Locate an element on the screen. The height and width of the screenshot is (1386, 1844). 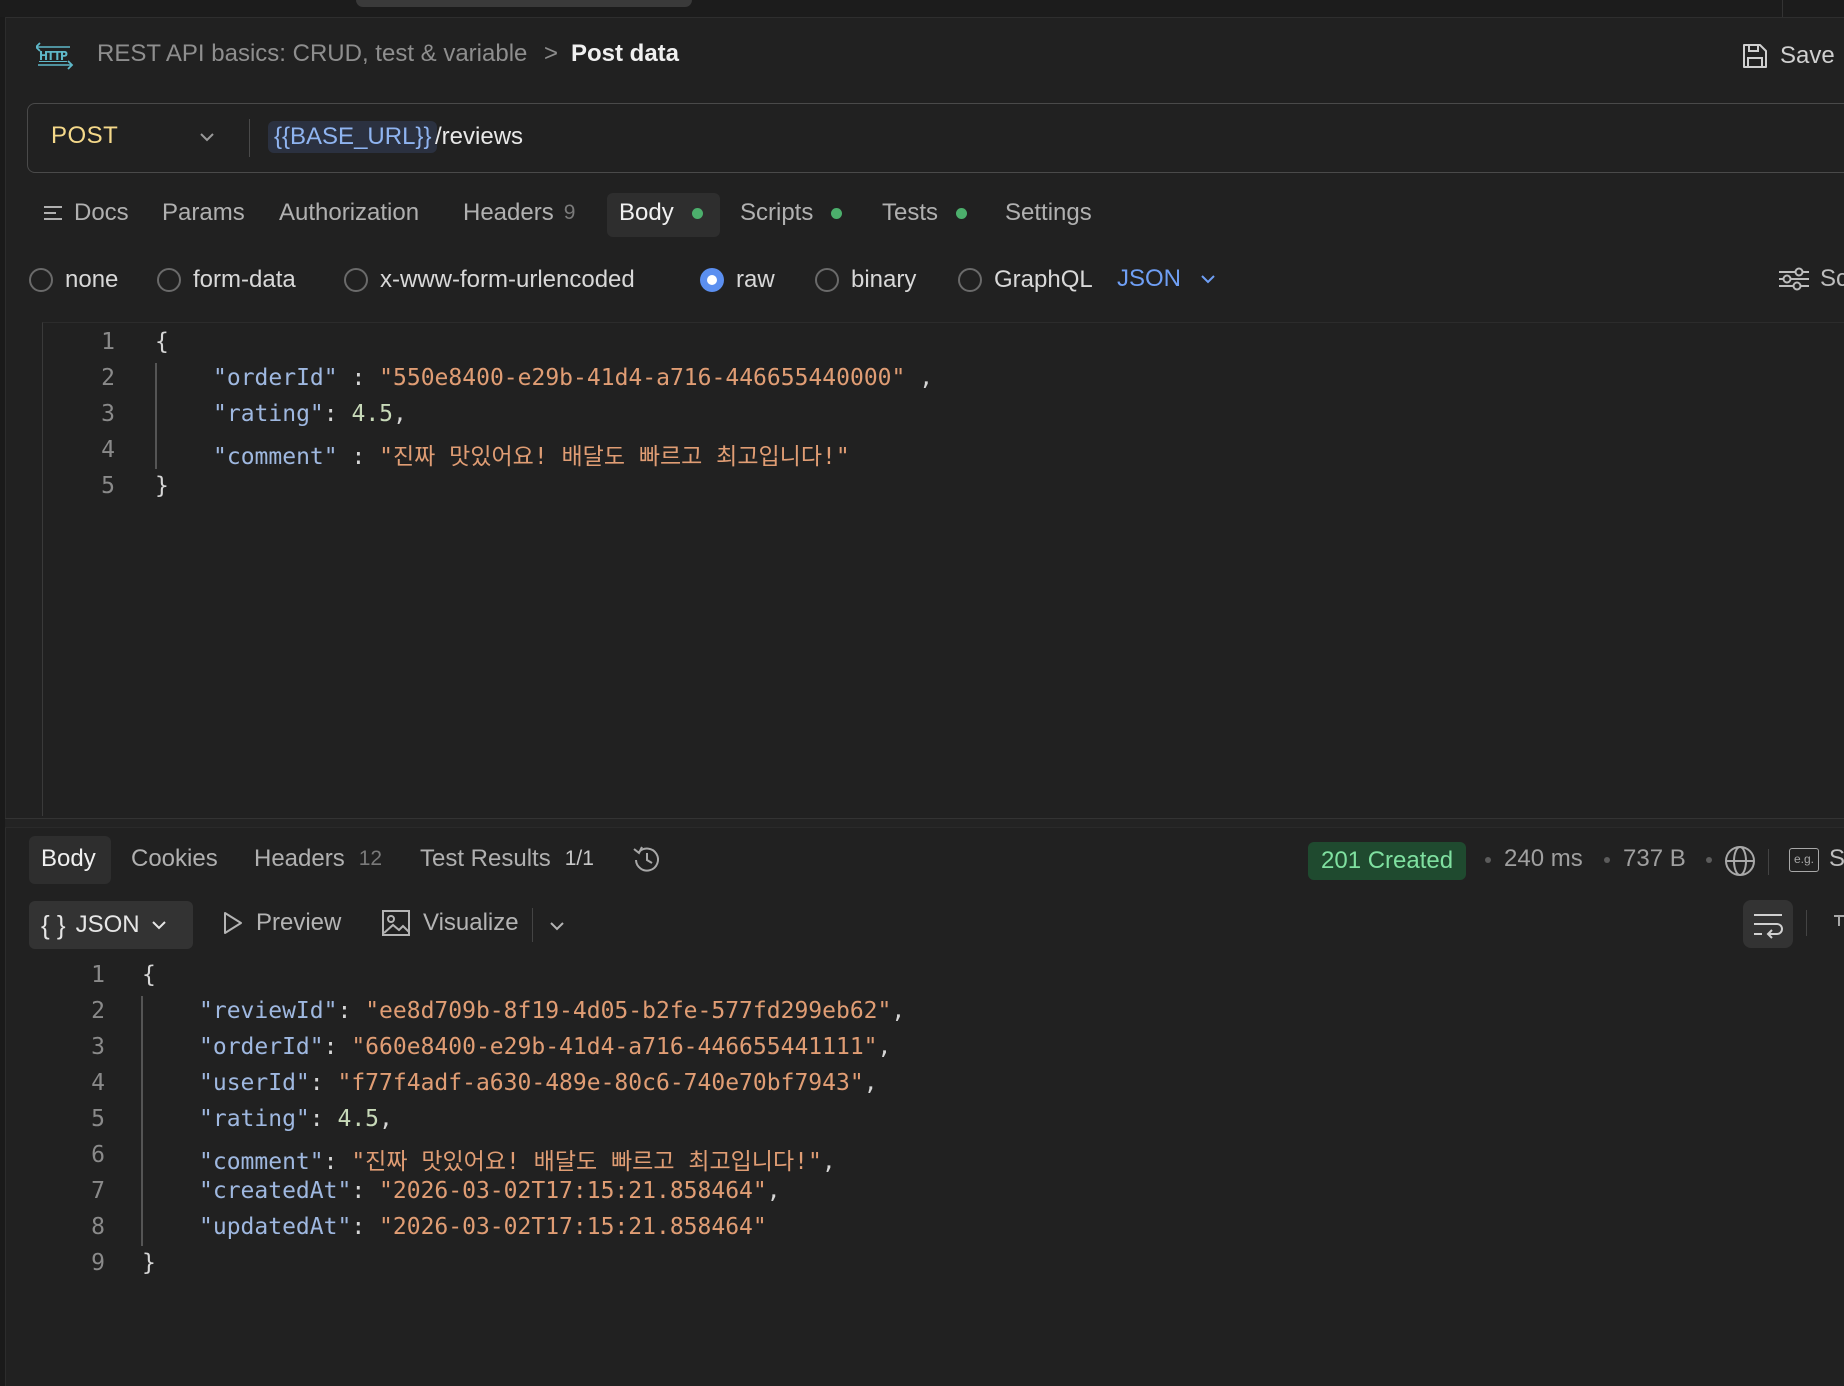
radio-raw: raw is located at coordinates (737, 280).